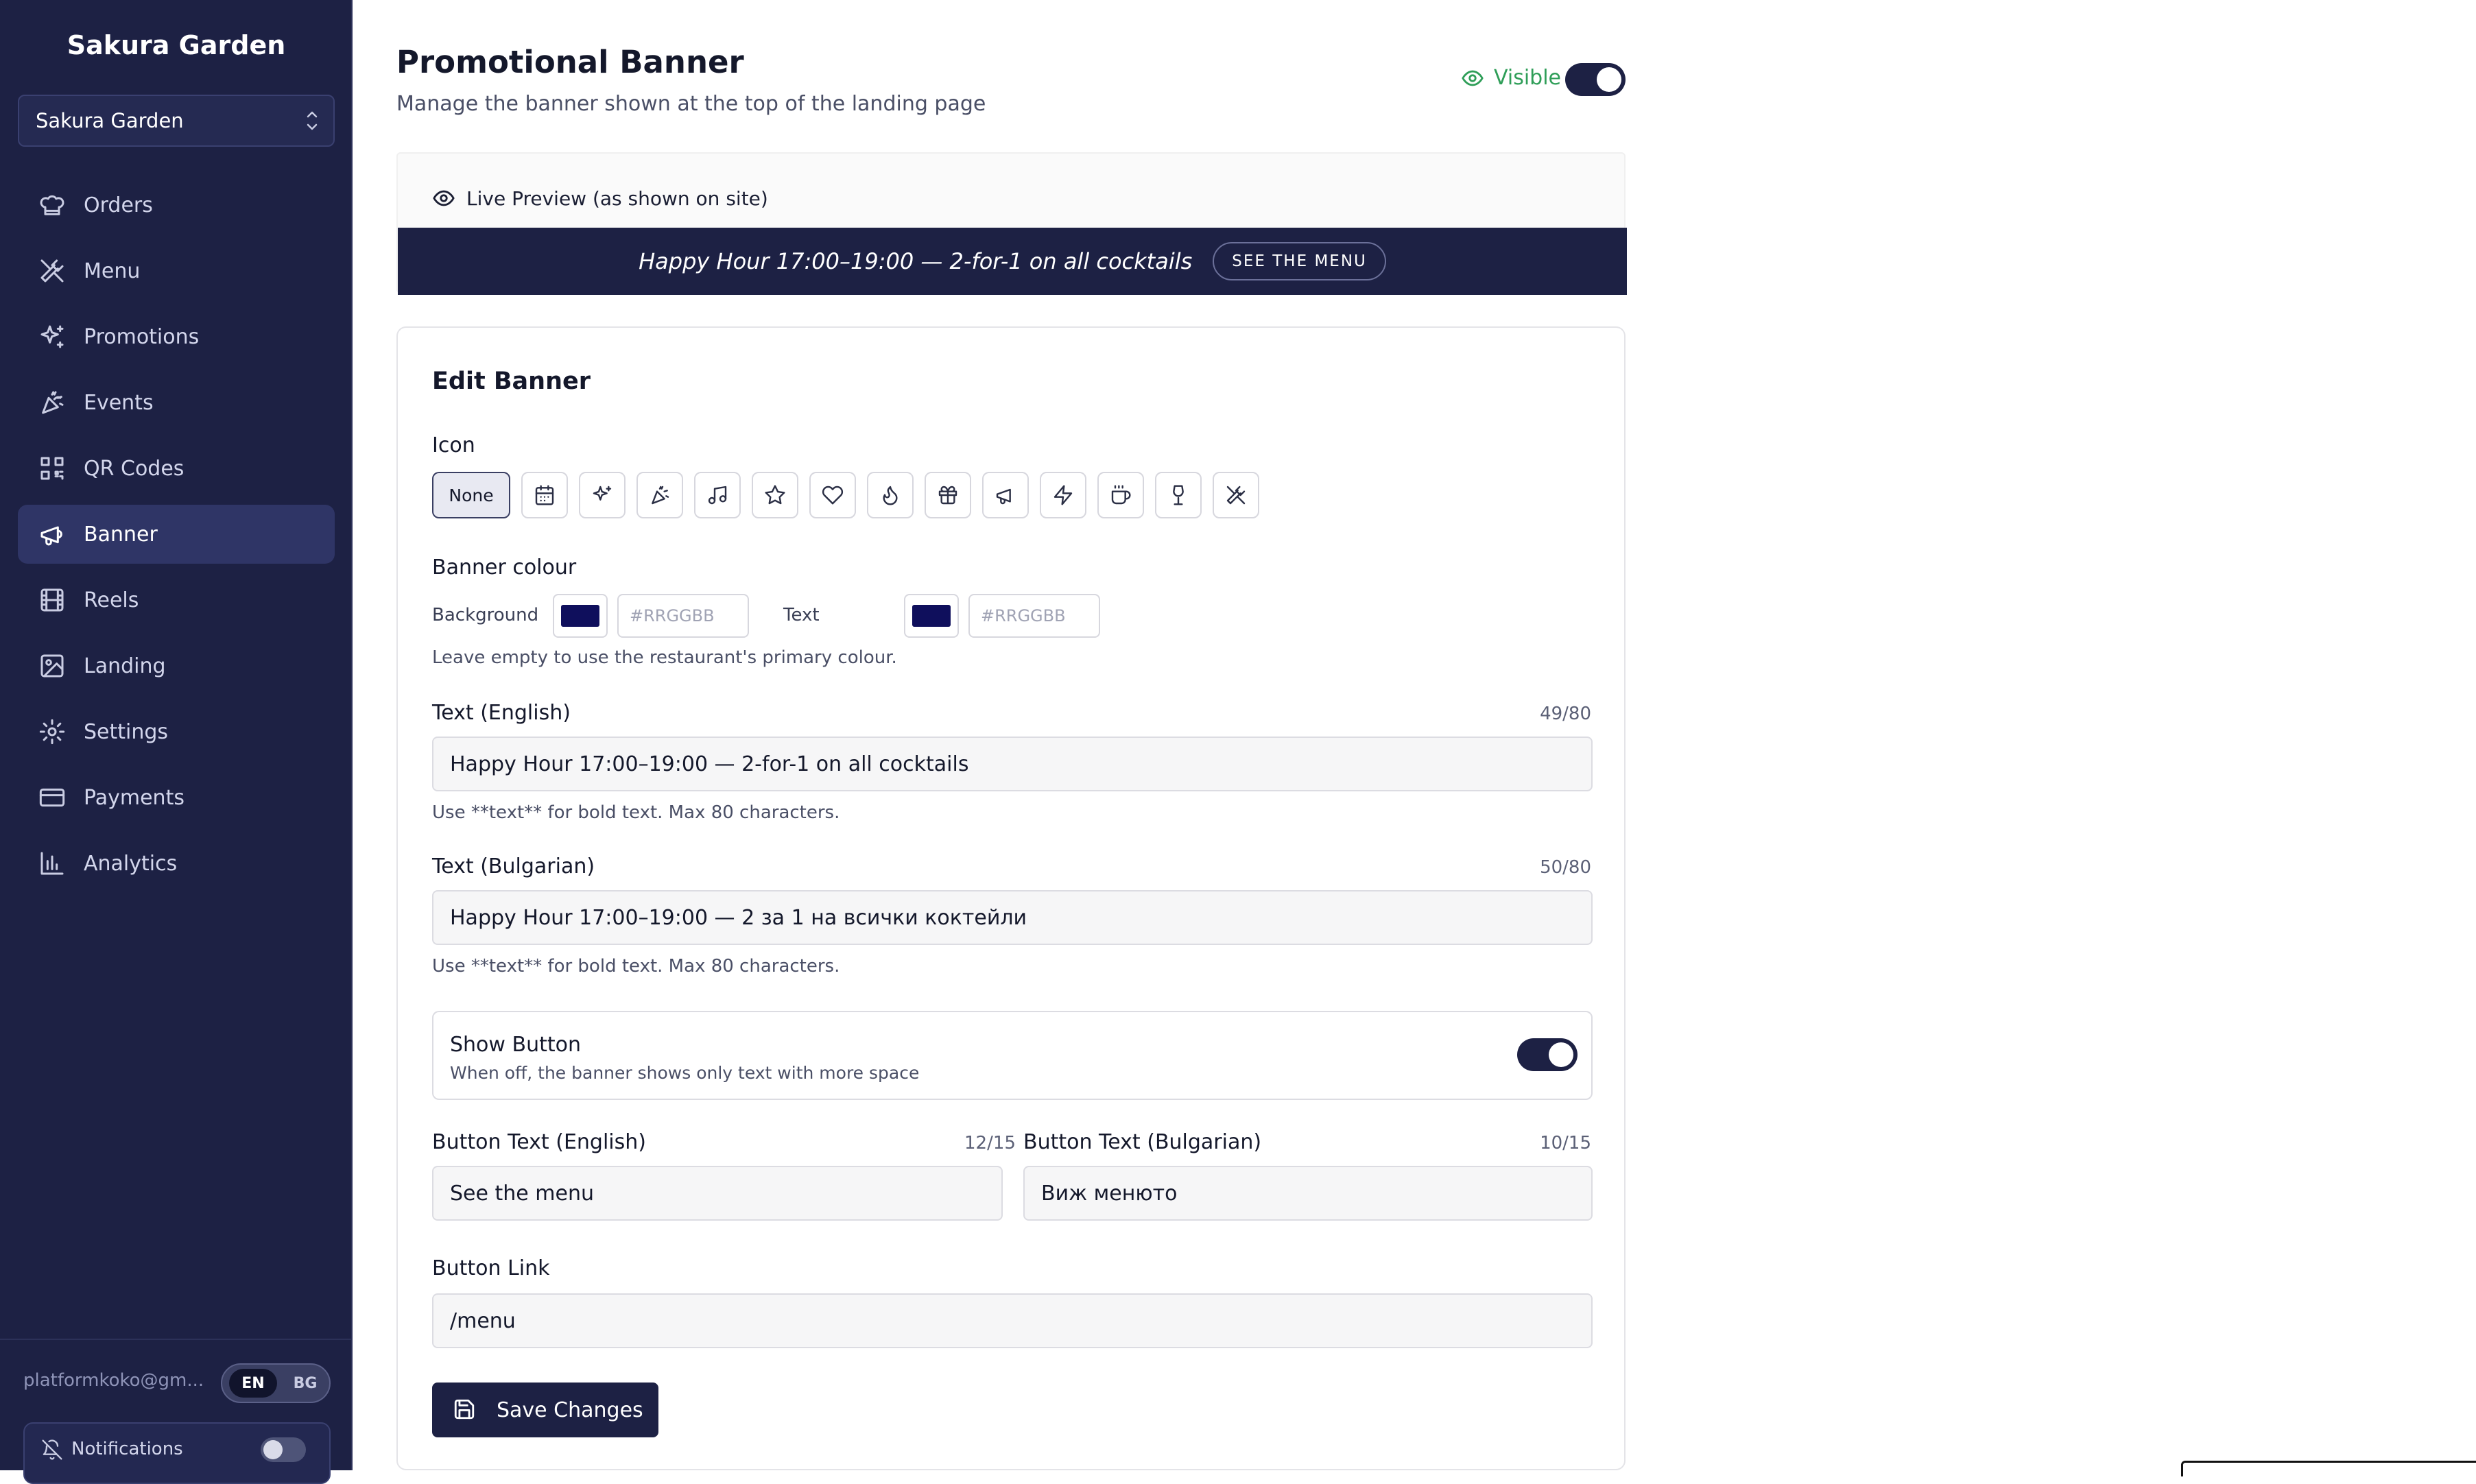 The height and width of the screenshot is (1484, 2476). Describe the element at coordinates (176, 403) in the screenshot. I see `sidebar-item-events: Events` at that location.